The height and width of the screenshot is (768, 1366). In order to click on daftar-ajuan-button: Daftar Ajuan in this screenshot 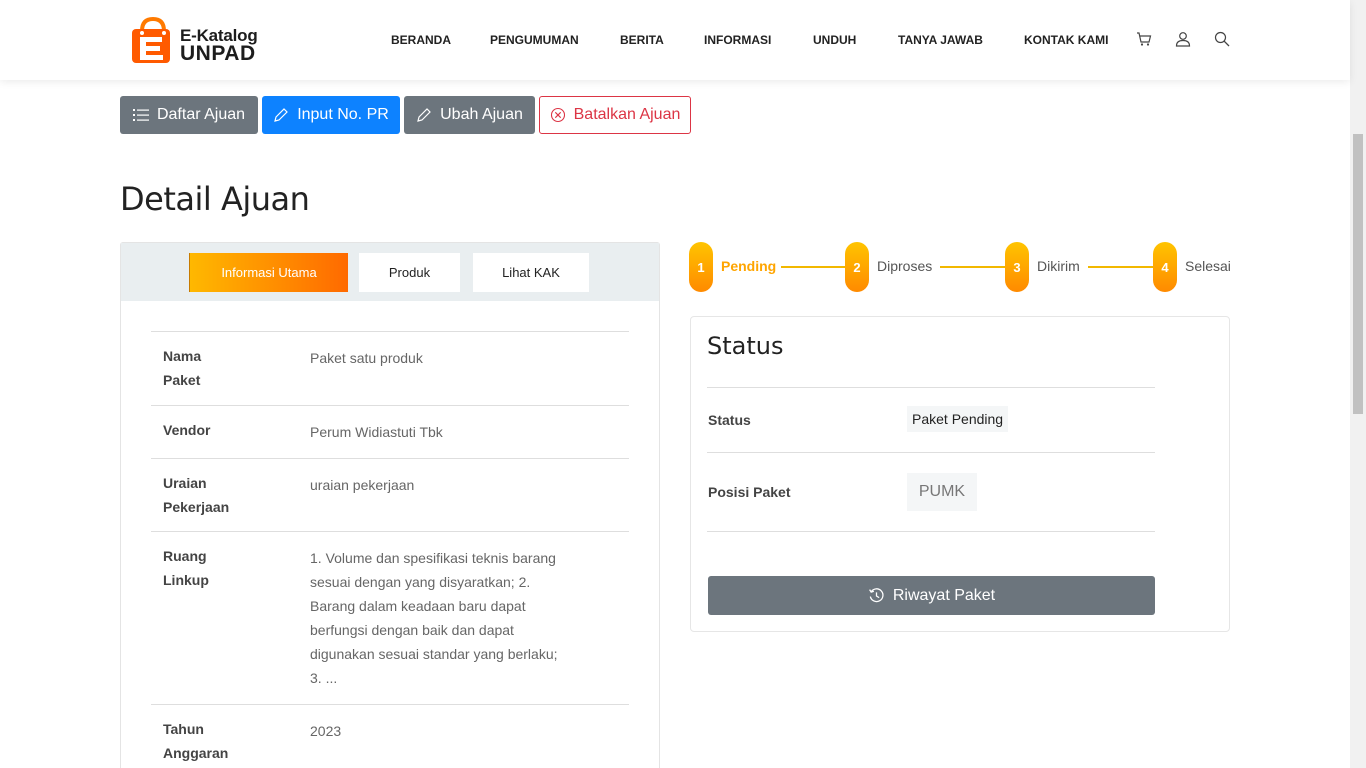, I will do `click(189, 115)`.